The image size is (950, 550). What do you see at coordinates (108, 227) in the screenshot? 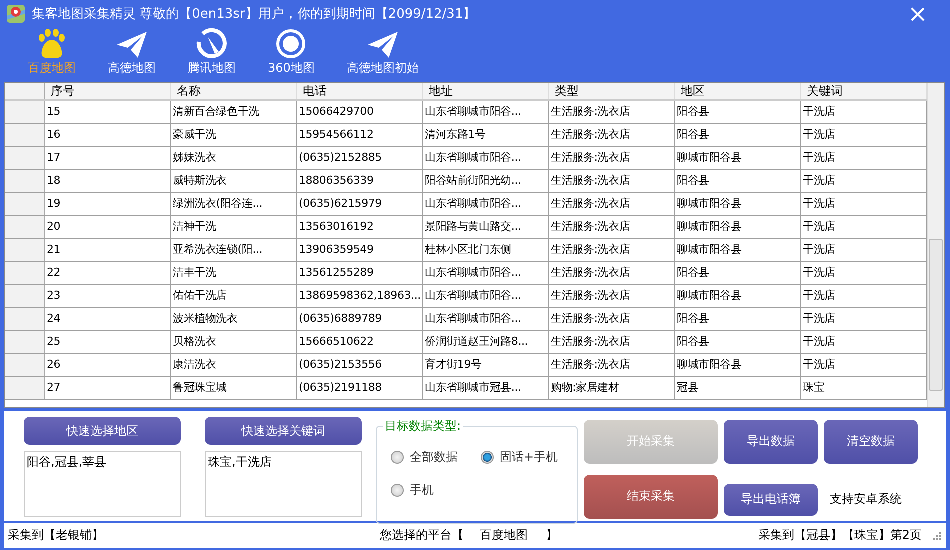
I see `table-cell: 20` at bounding box center [108, 227].